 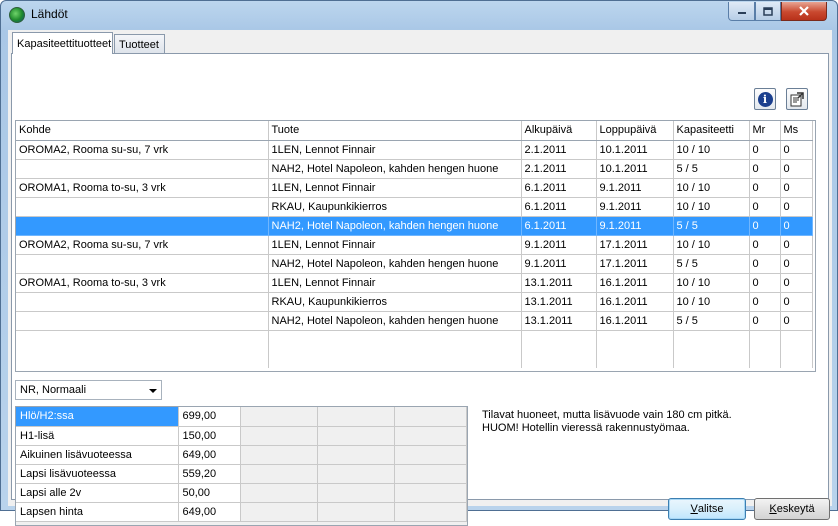 I want to click on properties-button, so click(x=797, y=99).